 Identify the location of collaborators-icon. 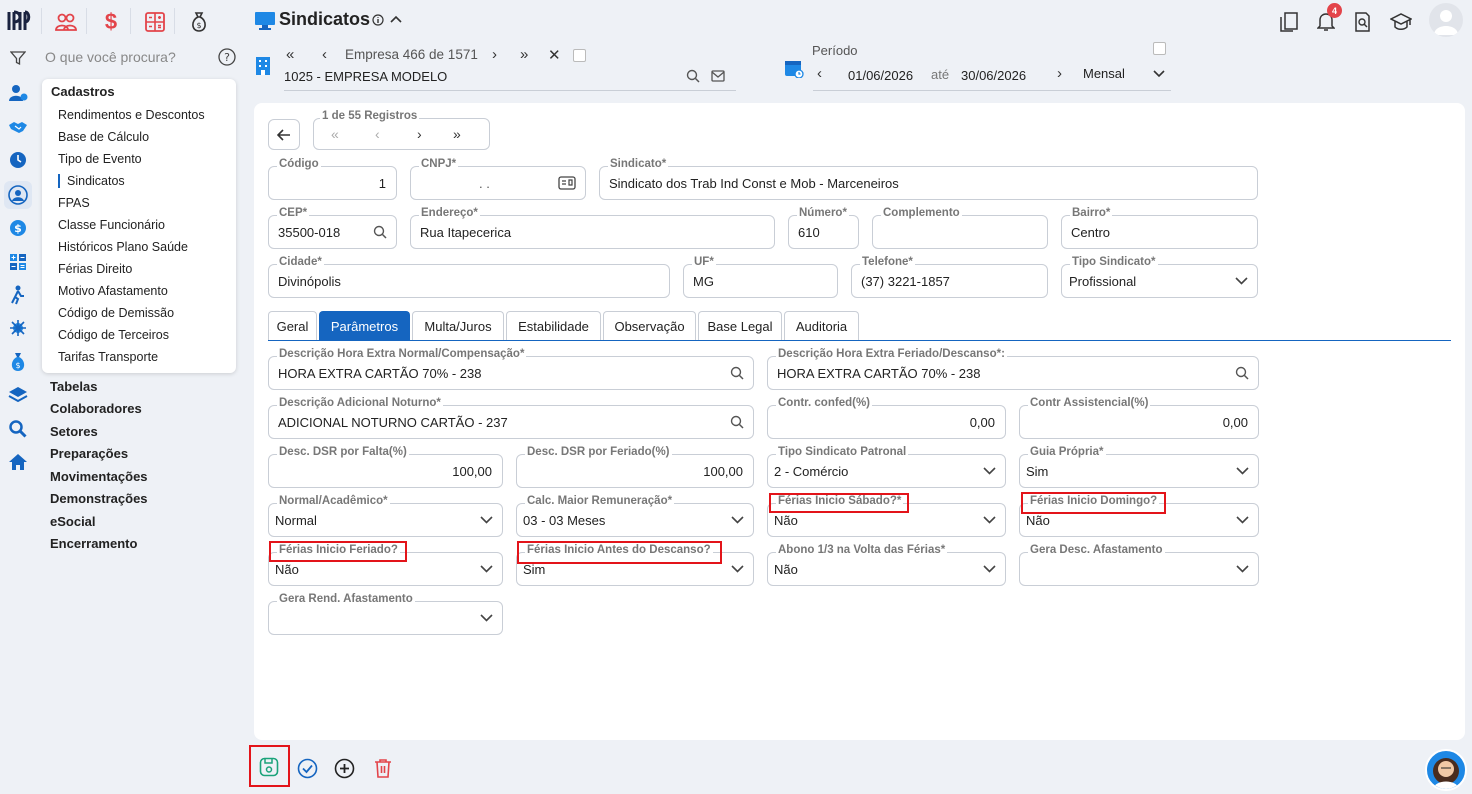
(18, 195).